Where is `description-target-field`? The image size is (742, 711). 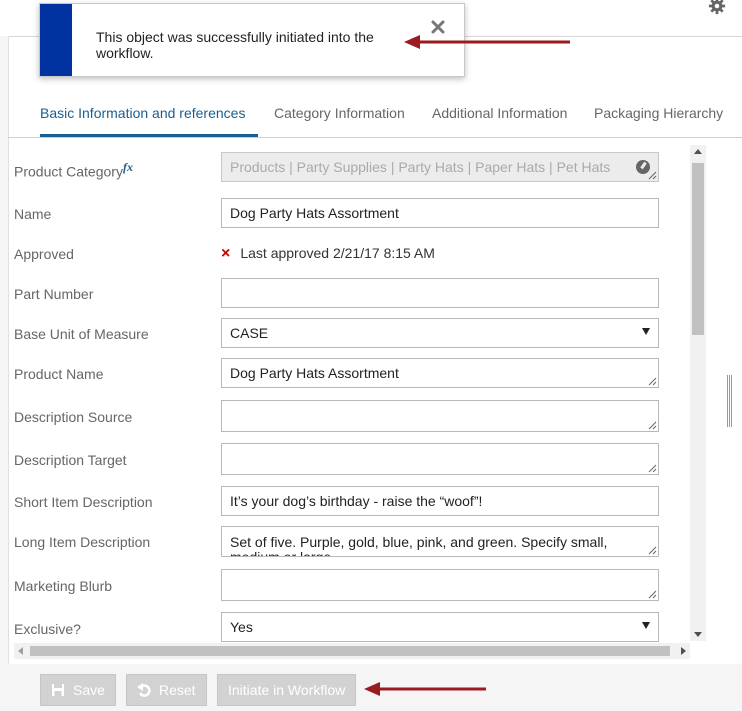 description-target-field is located at coordinates (440, 459).